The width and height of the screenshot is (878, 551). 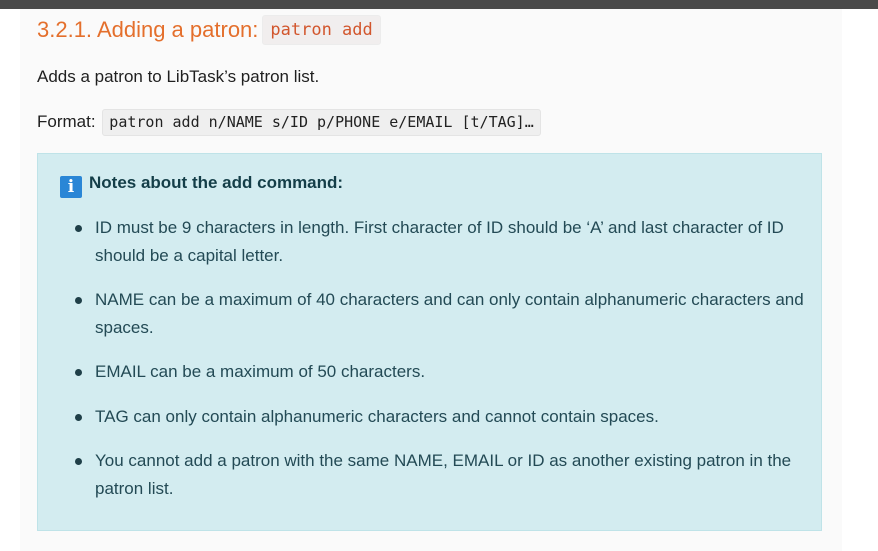 I want to click on section-heading-text: 3.2.1. Adding a patron:, so click(x=148, y=29).